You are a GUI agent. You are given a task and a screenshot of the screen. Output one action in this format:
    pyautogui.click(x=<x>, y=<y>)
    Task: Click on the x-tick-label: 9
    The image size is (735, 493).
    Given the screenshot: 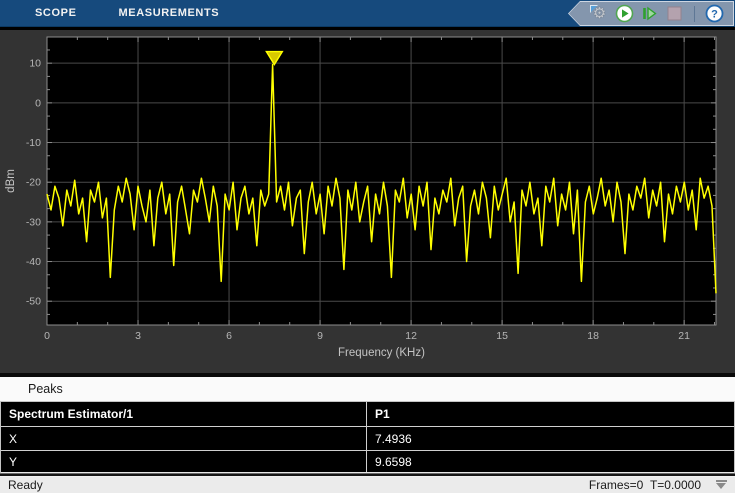 What is the action you would take?
    pyautogui.click(x=320, y=336)
    